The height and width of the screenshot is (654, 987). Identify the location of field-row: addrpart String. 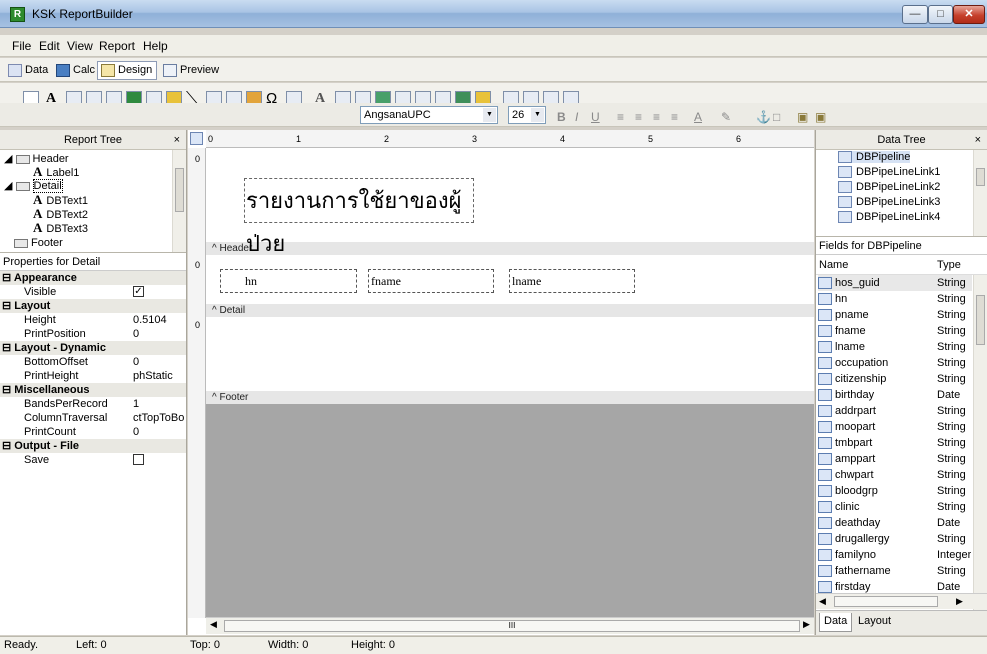
(895, 411).